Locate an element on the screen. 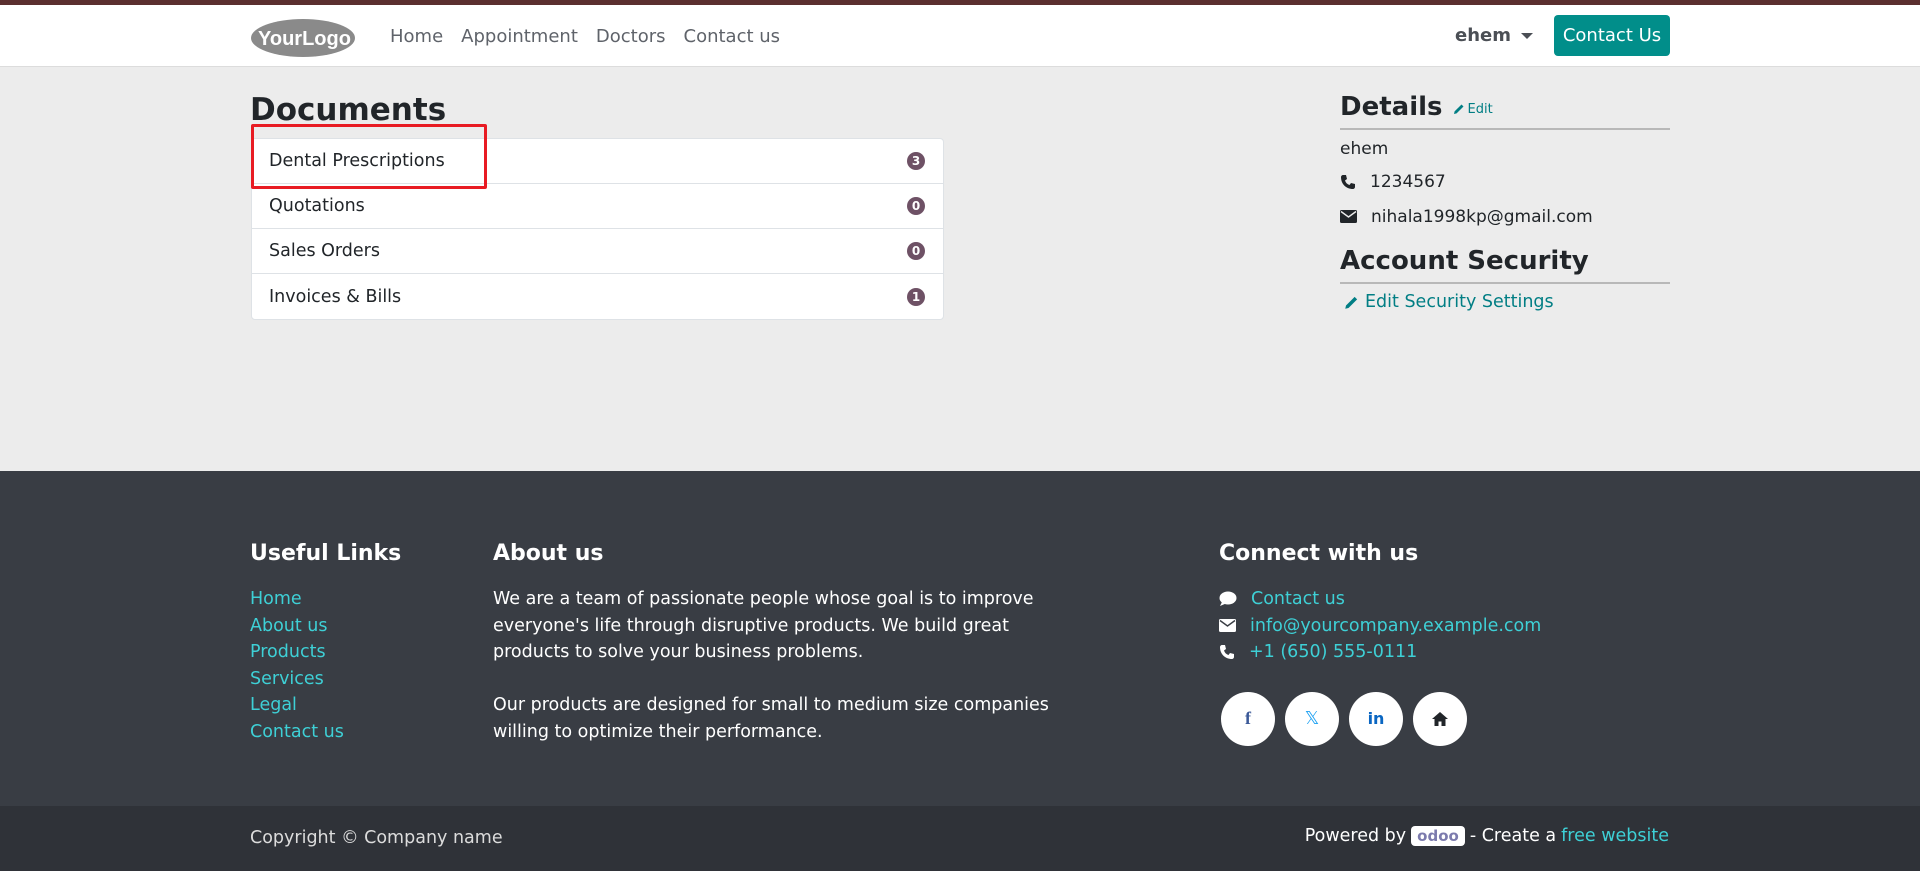  about-title: About us is located at coordinates (548, 553).